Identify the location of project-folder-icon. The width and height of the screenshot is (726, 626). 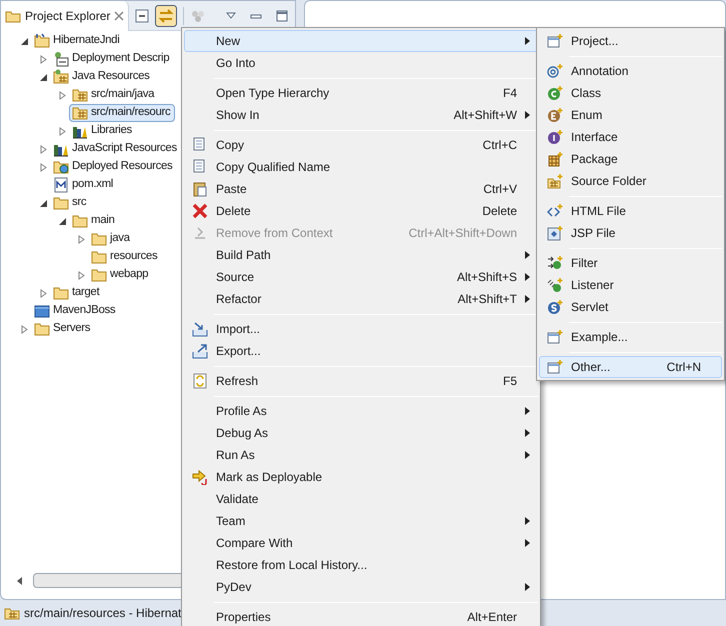
(42, 41).